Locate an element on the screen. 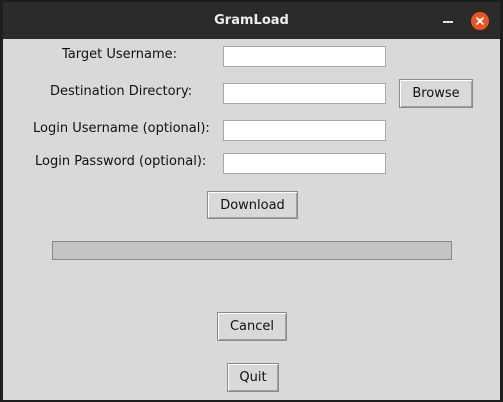  target-username-label: Target Username: is located at coordinates (120, 54).